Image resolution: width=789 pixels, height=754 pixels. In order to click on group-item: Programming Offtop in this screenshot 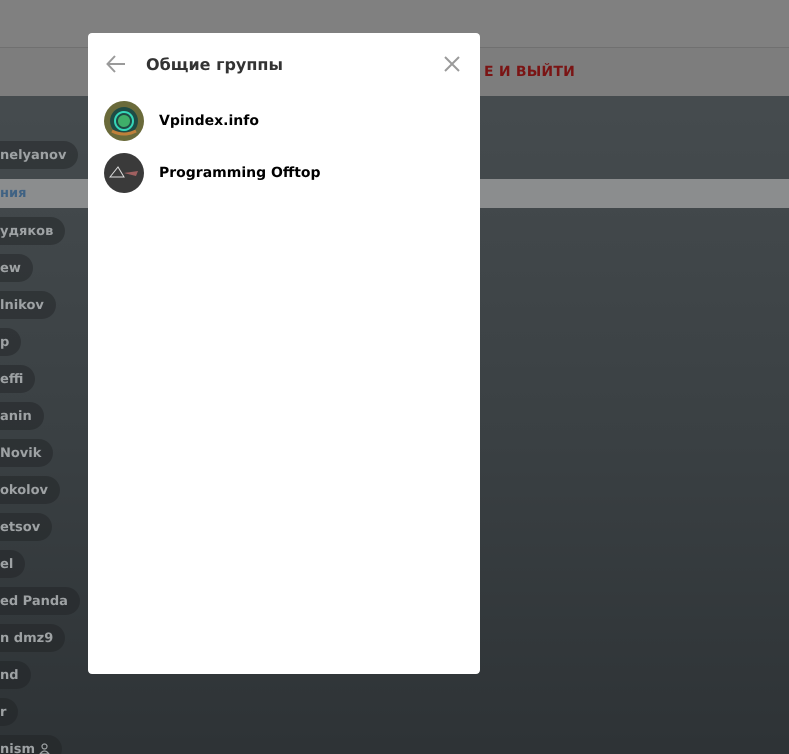, I will do `click(284, 173)`.